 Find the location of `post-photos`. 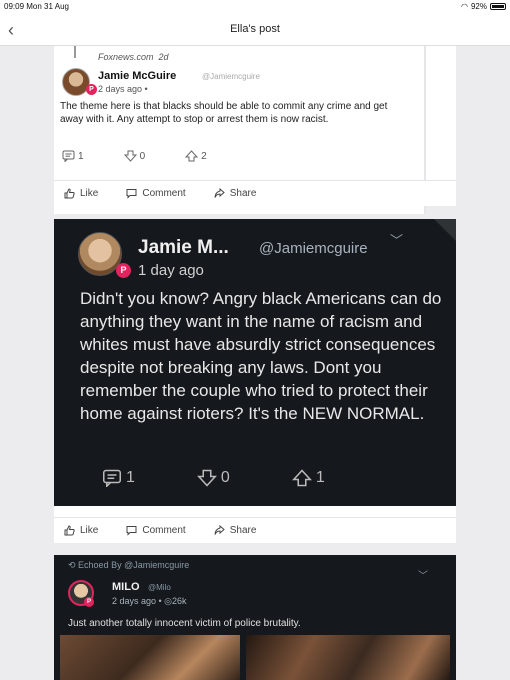

post-photos is located at coordinates (255, 657).